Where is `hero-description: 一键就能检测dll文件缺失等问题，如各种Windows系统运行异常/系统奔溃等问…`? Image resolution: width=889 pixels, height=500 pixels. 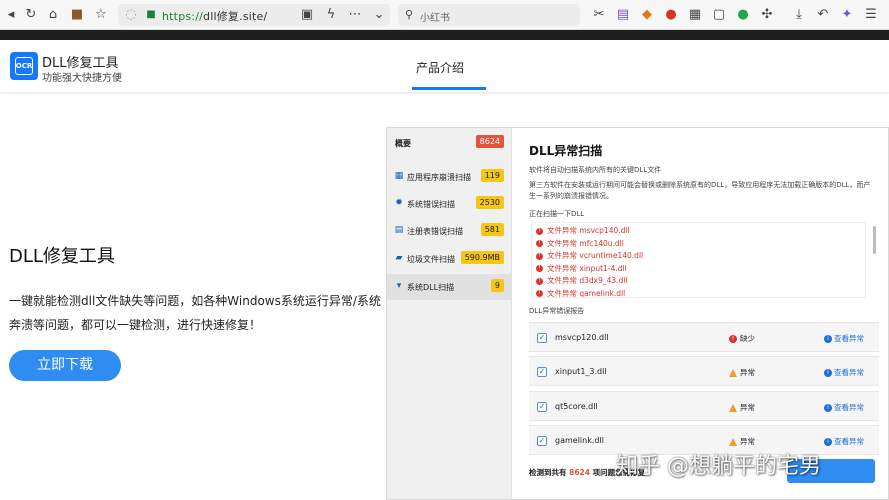 hero-description: 一键就能检测dll文件缺失等问题，如各种Windows系统运行异常/系统奔溃等问… is located at coordinates (195, 313).